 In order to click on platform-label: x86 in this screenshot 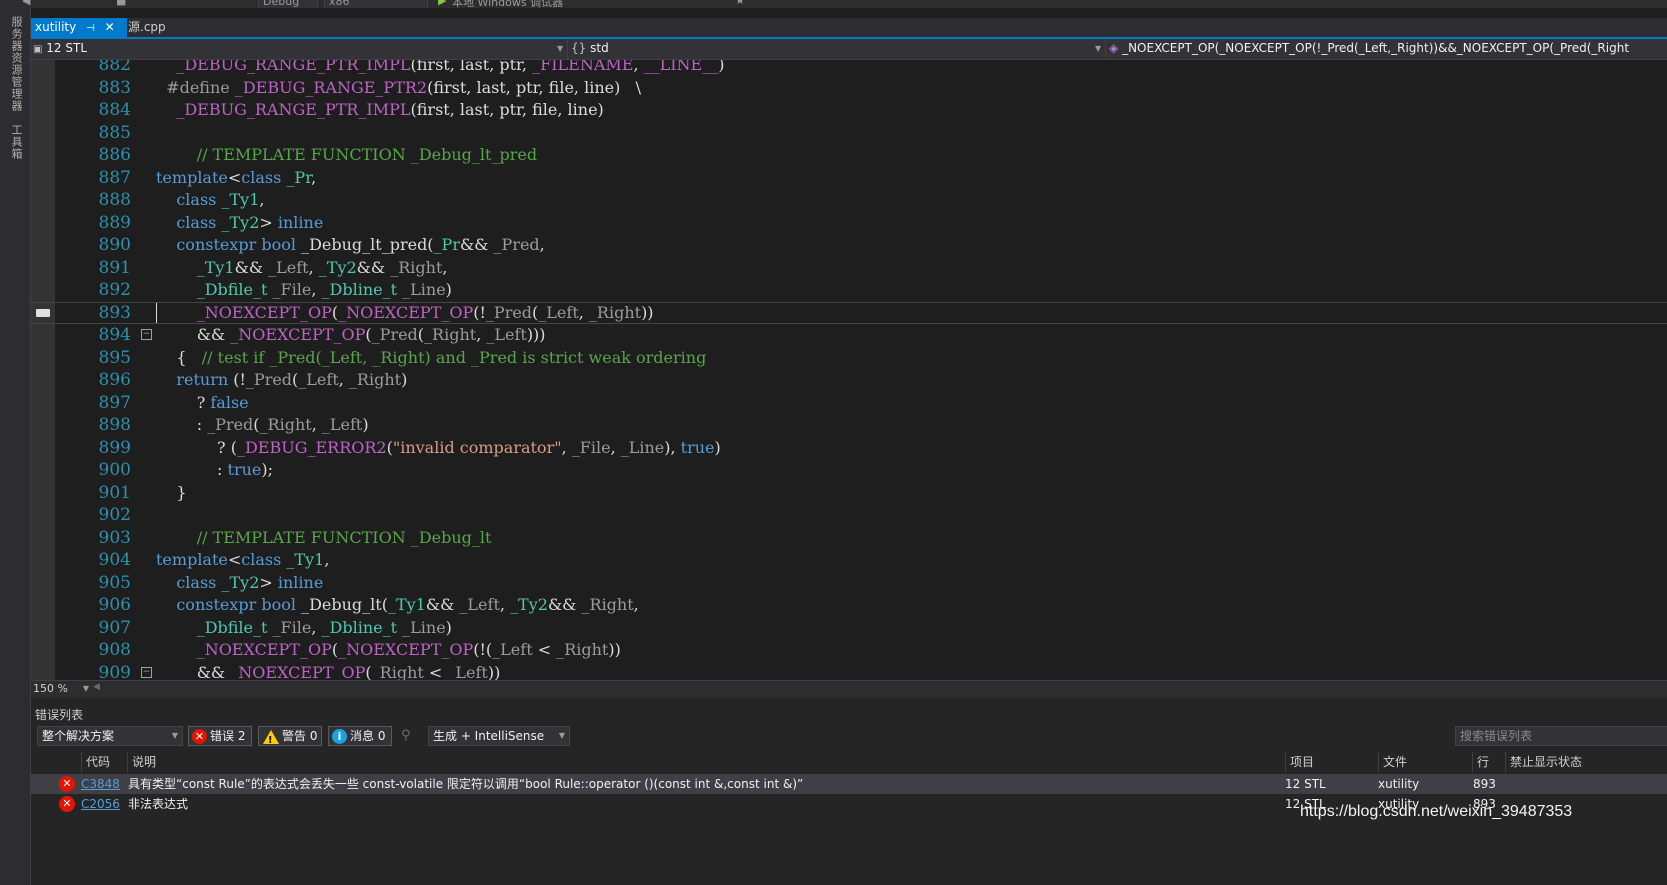, I will do `click(339, 4)`.